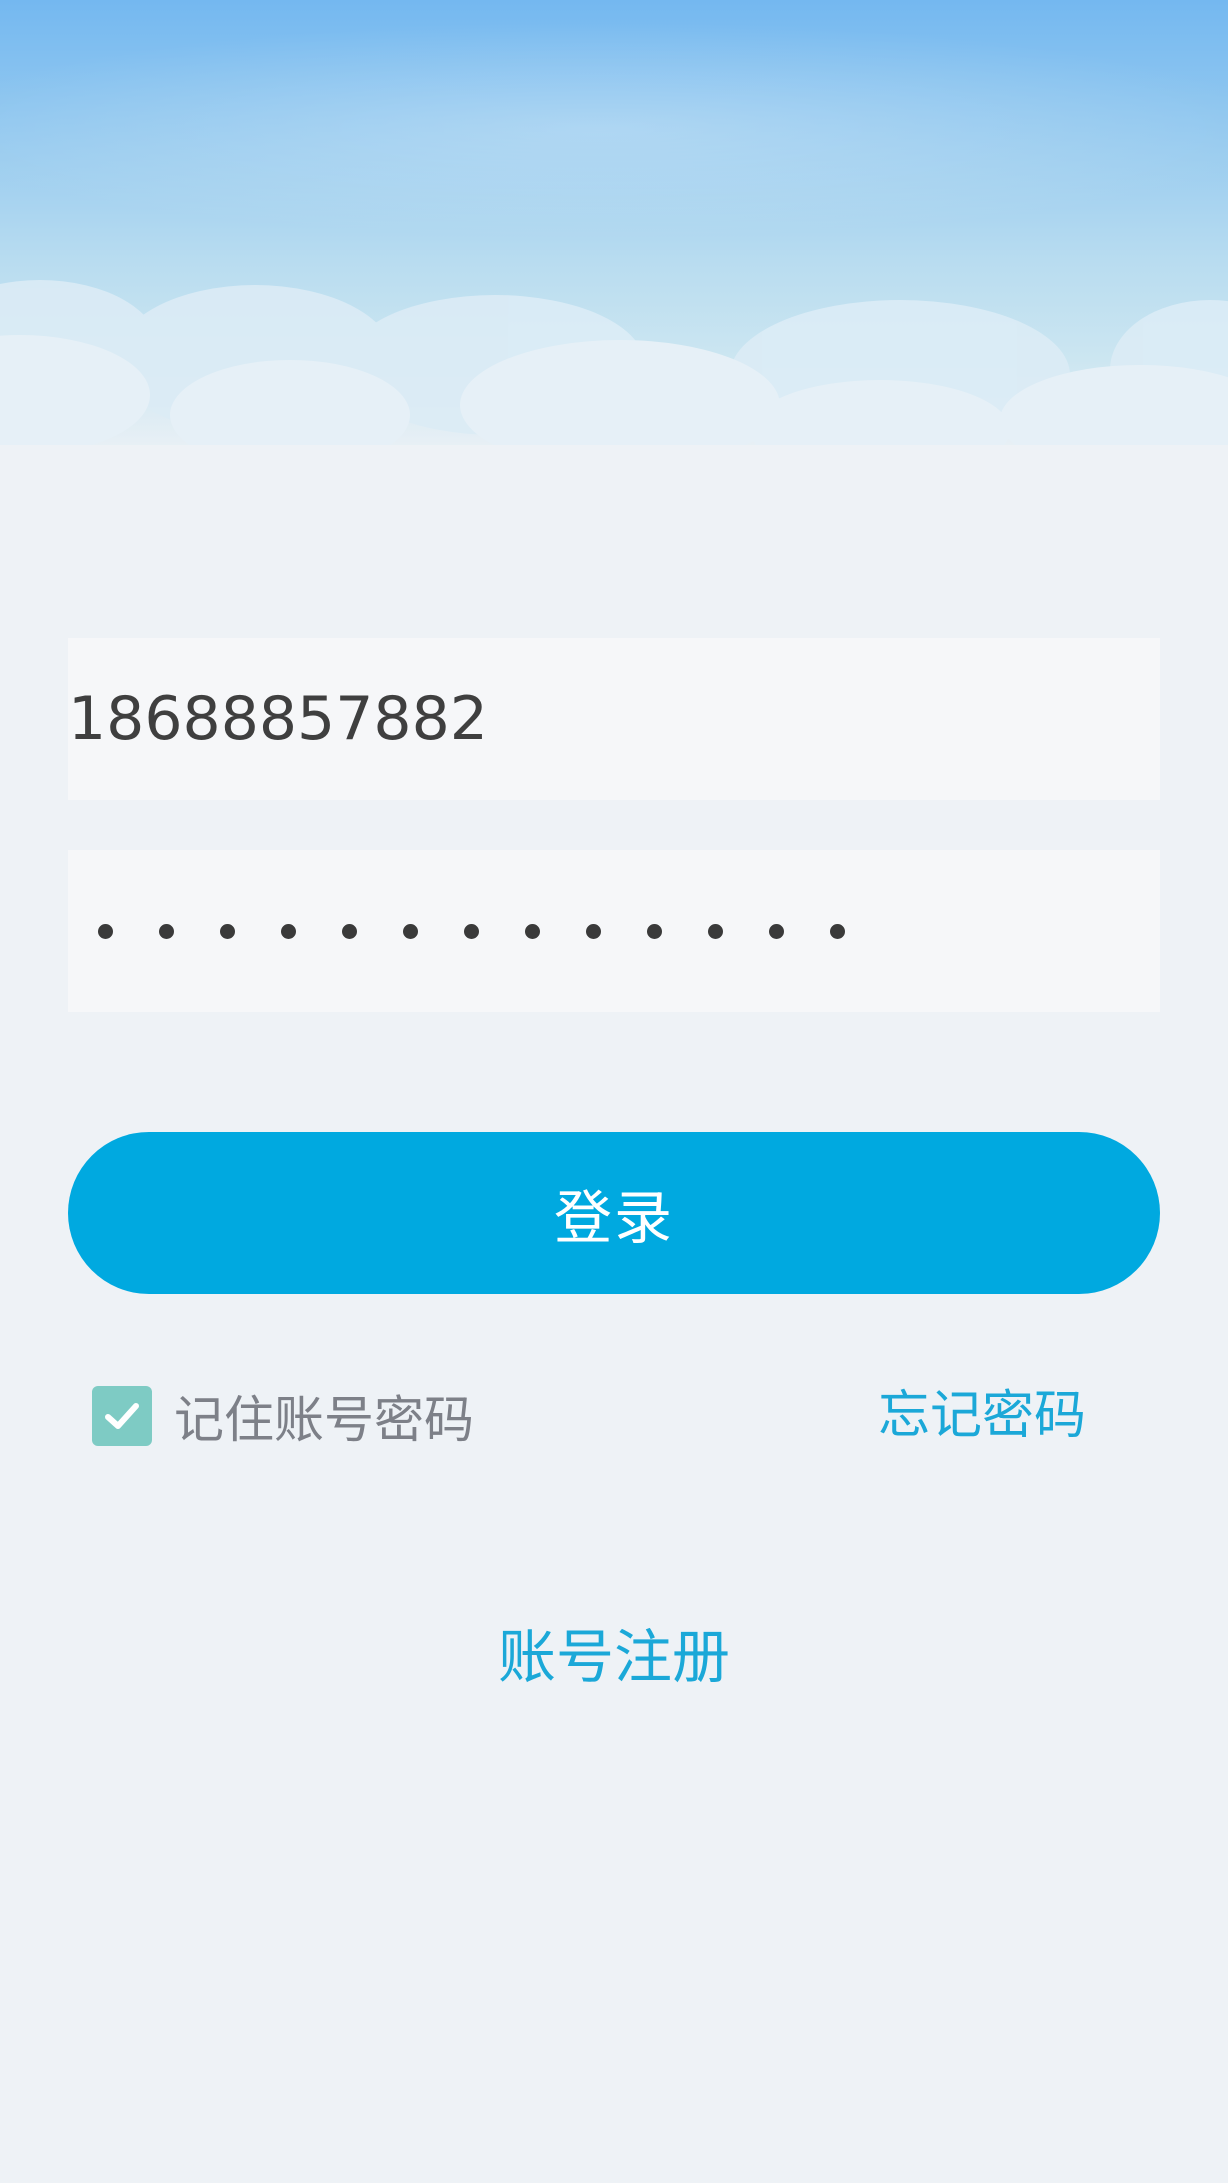  What do you see at coordinates (982, 1416) in the screenshot?
I see `forgot-password-link: 忘记密码` at bounding box center [982, 1416].